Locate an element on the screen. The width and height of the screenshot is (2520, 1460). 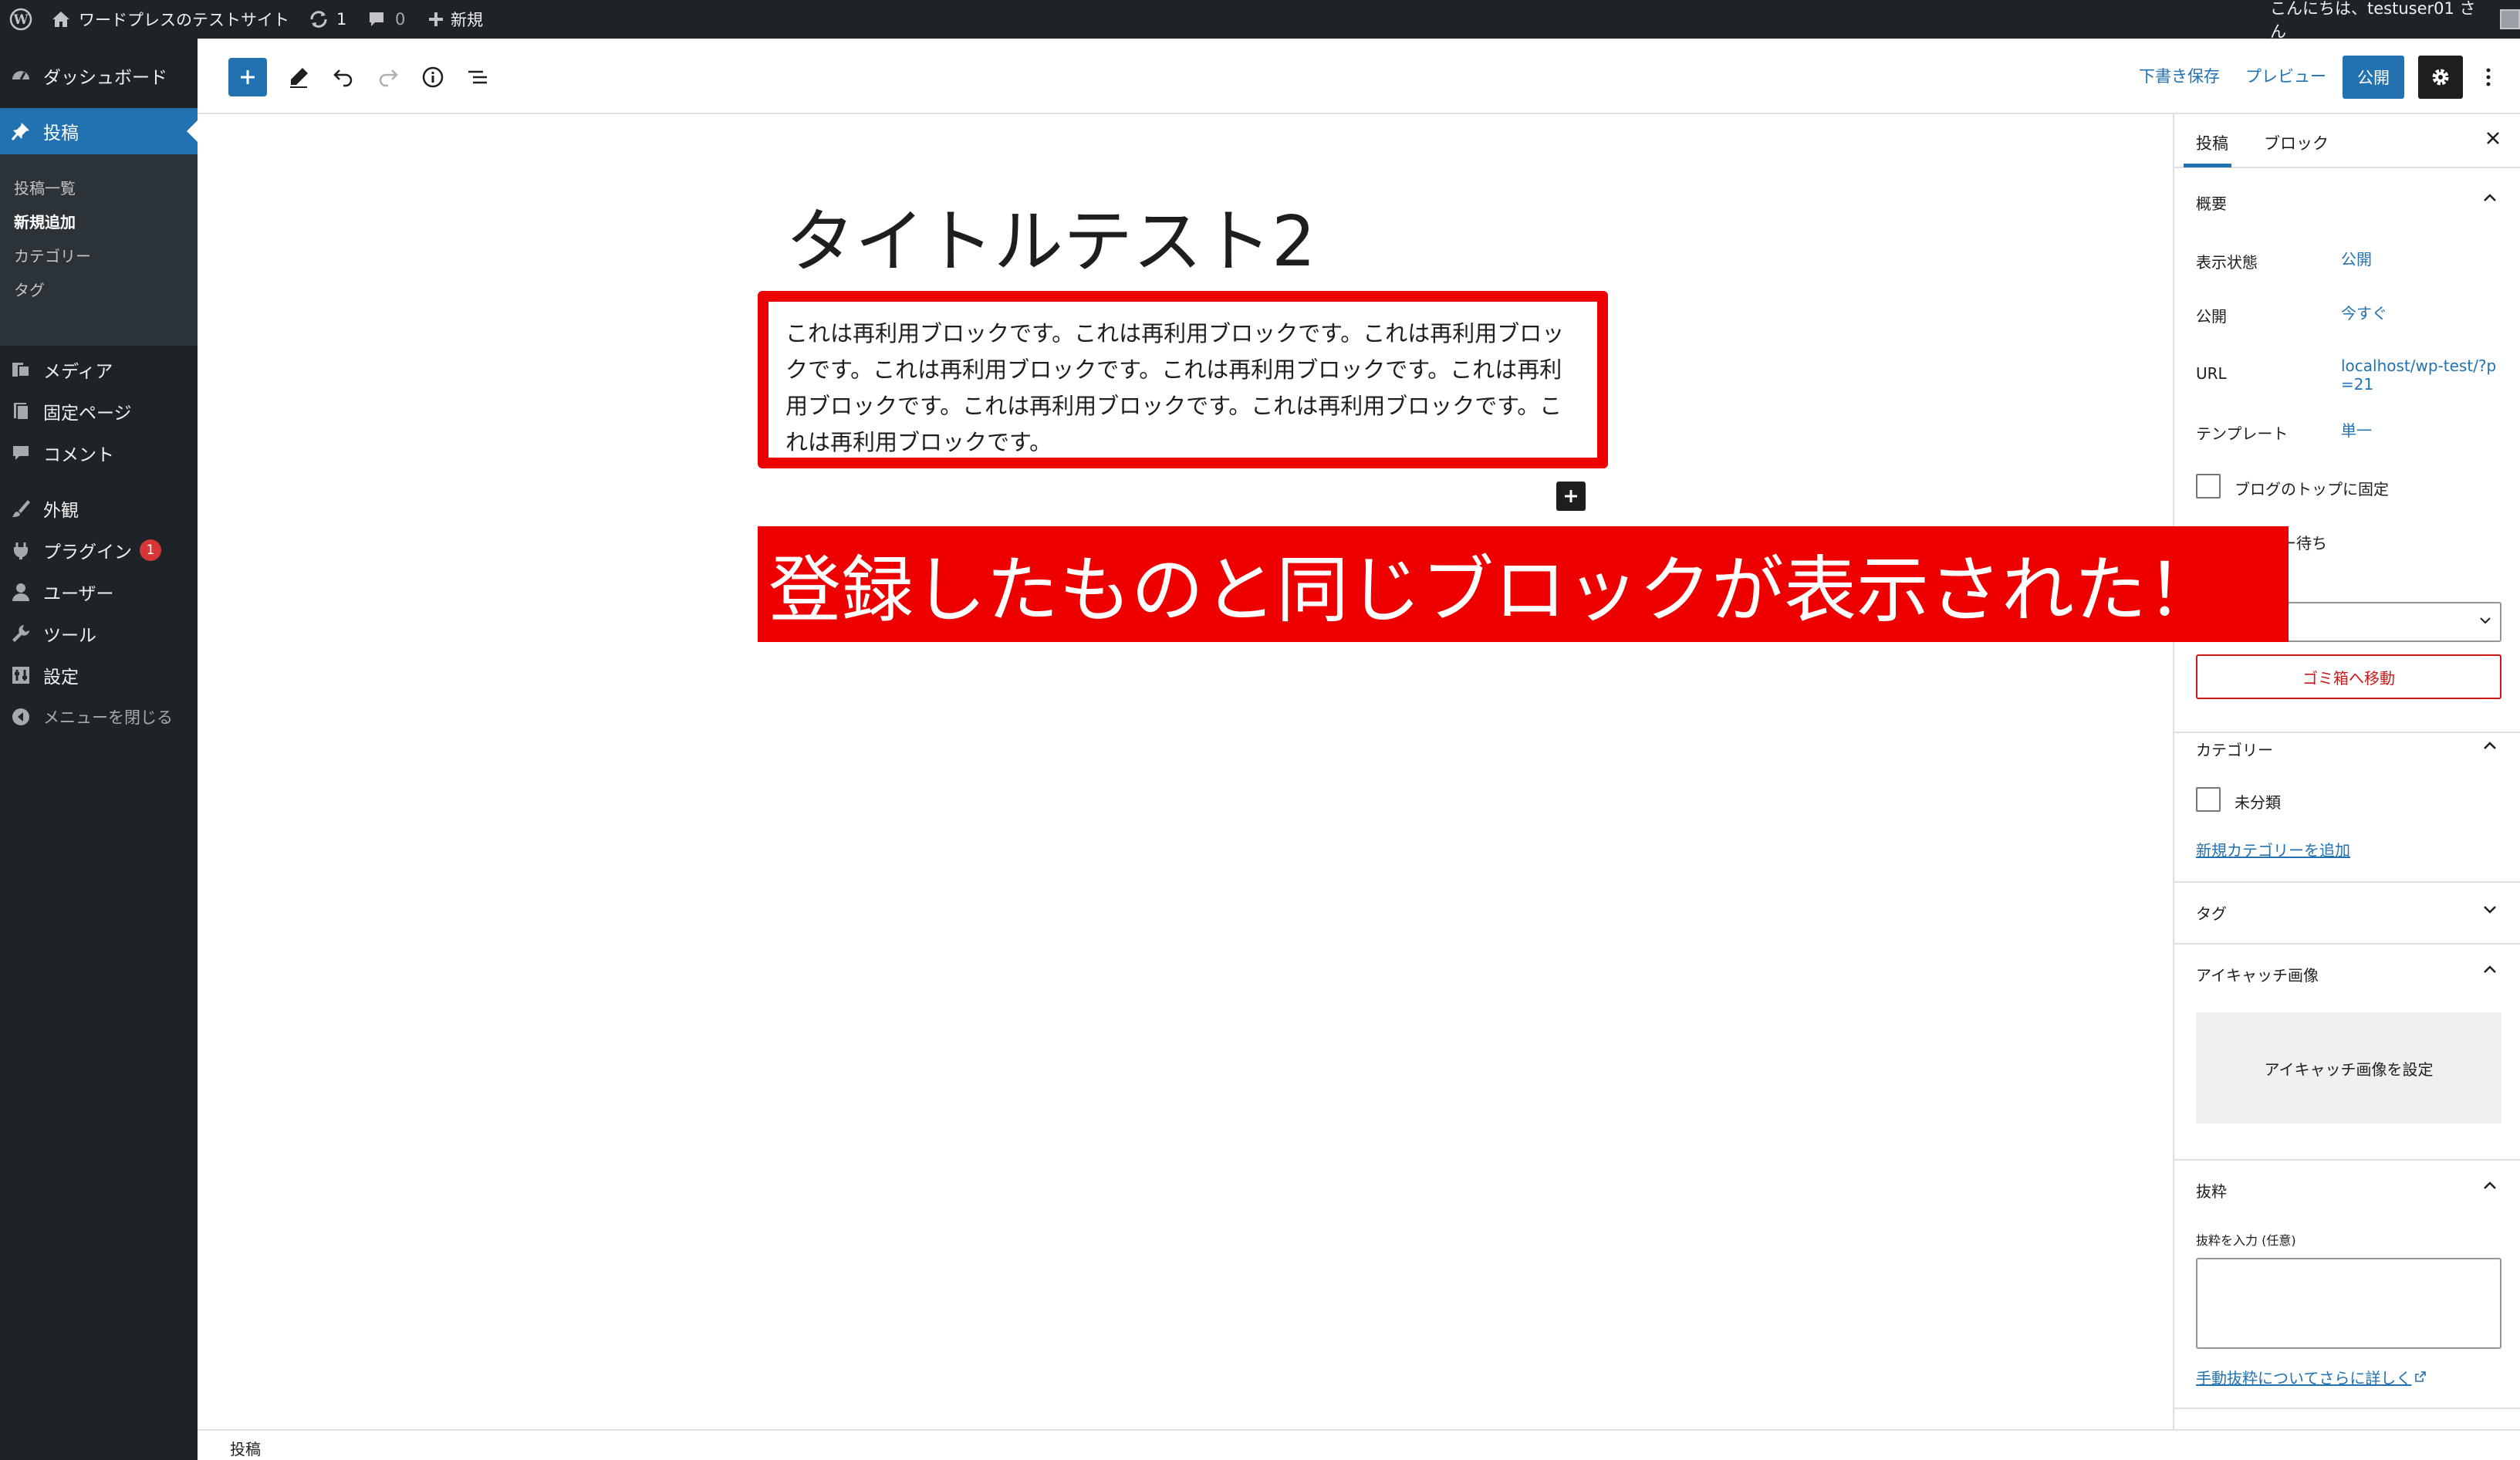
publish-label: 公開 is located at coordinates (2211, 316).